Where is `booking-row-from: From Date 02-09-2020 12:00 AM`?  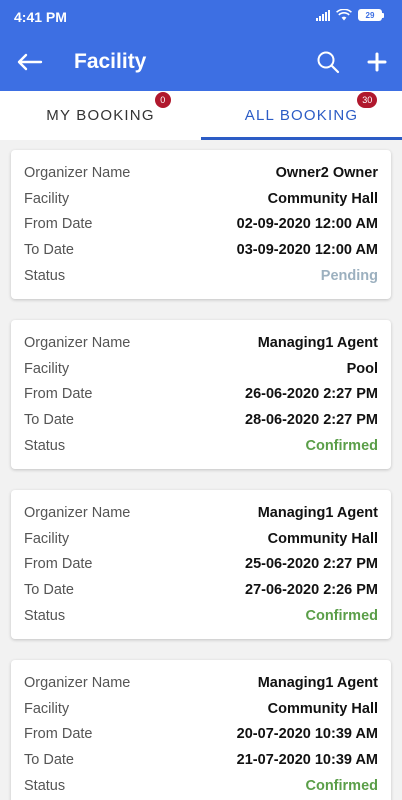
booking-row-from: From Date 02-09-2020 12:00 AM is located at coordinates (201, 224).